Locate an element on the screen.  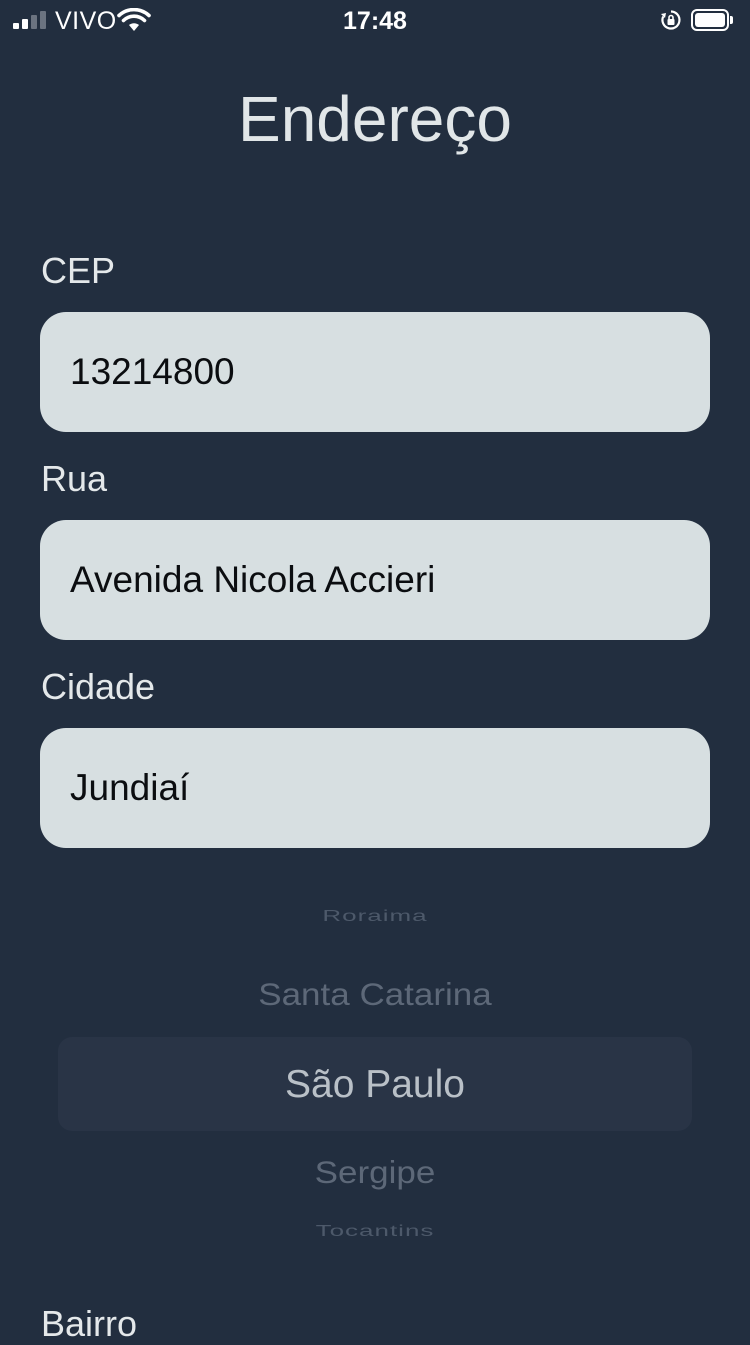
battery-icon is located at coordinates (712, 20).